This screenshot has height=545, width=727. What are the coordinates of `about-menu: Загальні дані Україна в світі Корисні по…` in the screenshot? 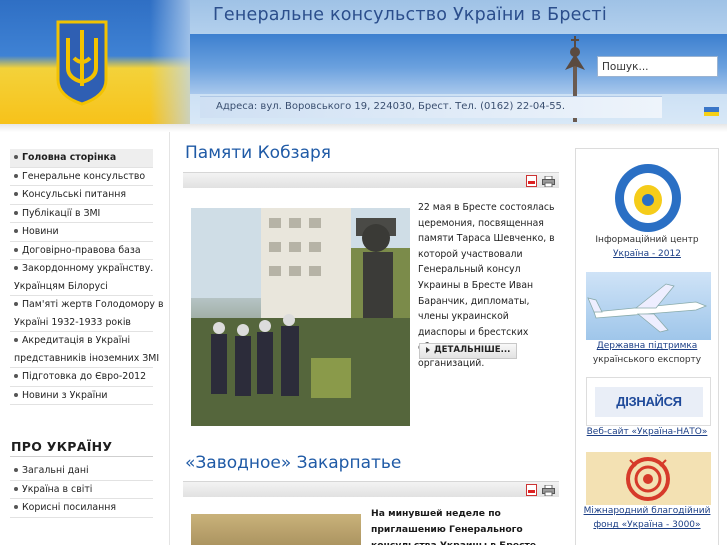 It's located at (81, 490).